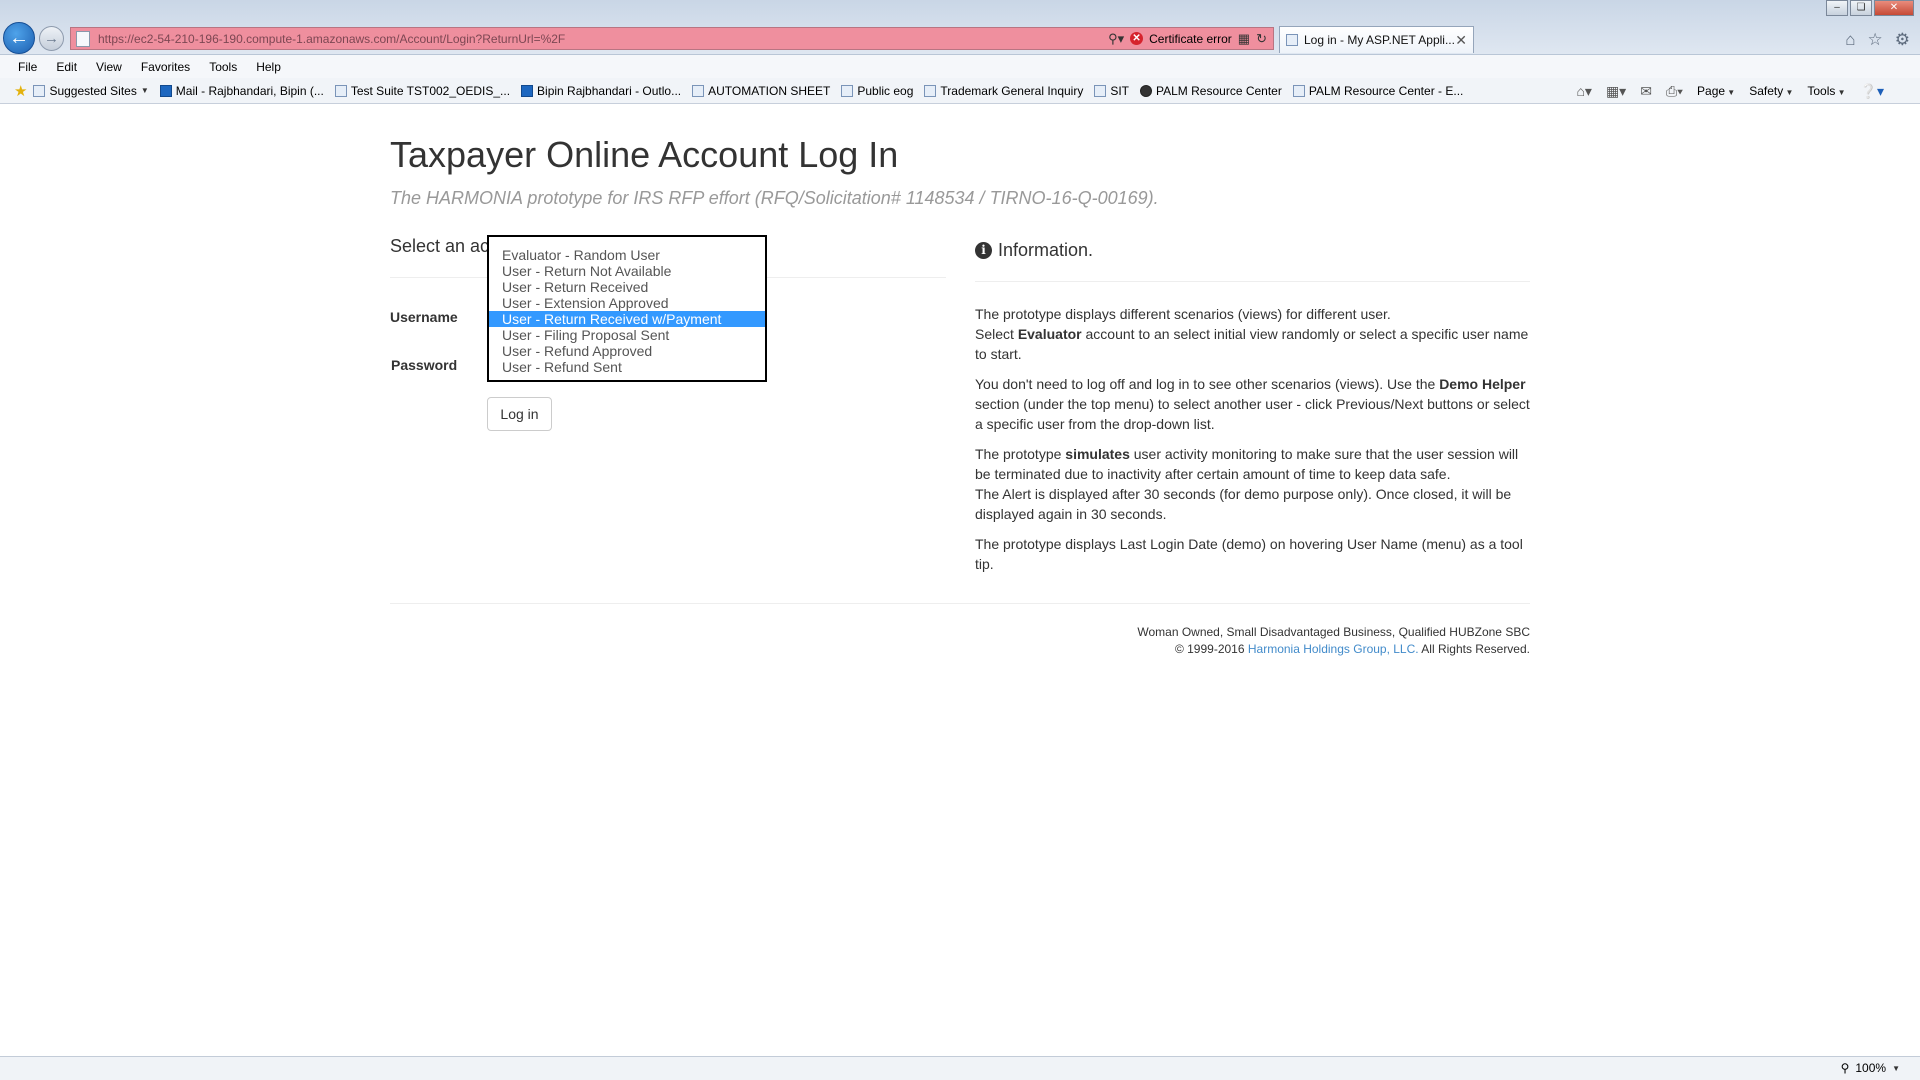 This screenshot has width=1920, height=1080. What do you see at coordinates (519, 414) in the screenshot?
I see `login-button: Log in` at bounding box center [519, 414].